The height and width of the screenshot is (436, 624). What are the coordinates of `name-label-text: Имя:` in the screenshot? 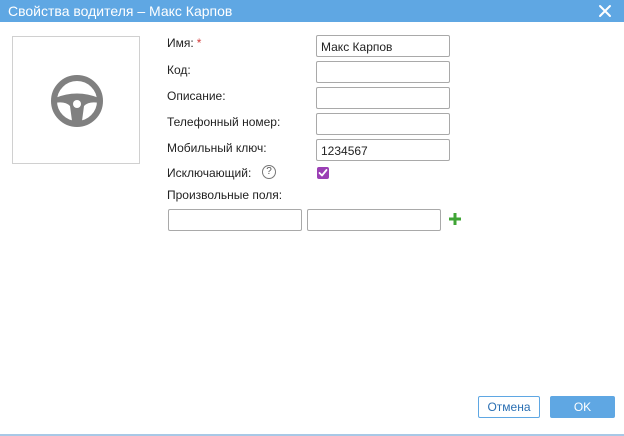 It's located at (180, 43).